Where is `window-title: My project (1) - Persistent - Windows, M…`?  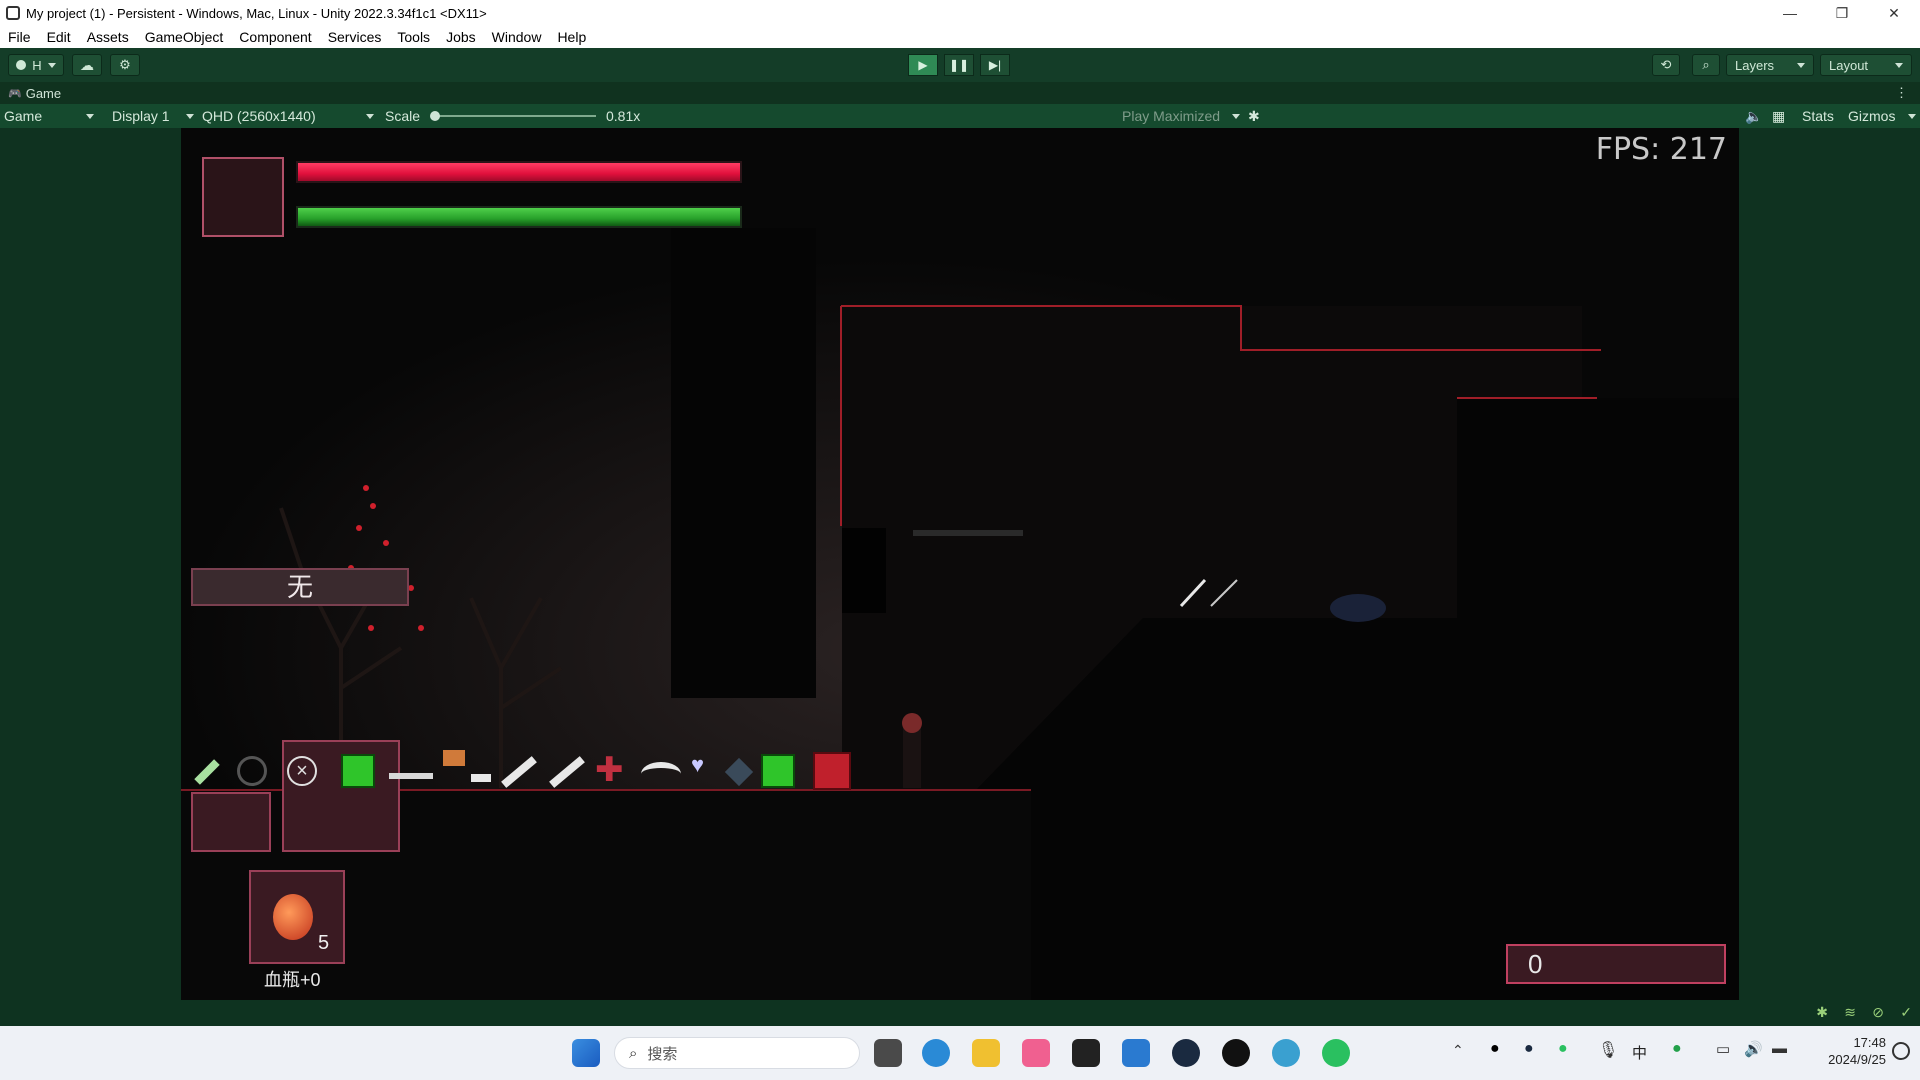
window-title: My project (1) - Persistent - Windows, M… is located at coordinates (256, 13).